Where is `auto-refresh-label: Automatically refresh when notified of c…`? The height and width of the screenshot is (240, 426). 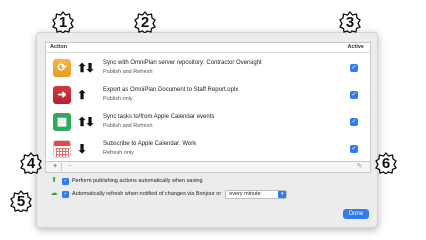 auto-refresh-label: Automatically refresh when notified of c… is located at coordinates (147, 194).